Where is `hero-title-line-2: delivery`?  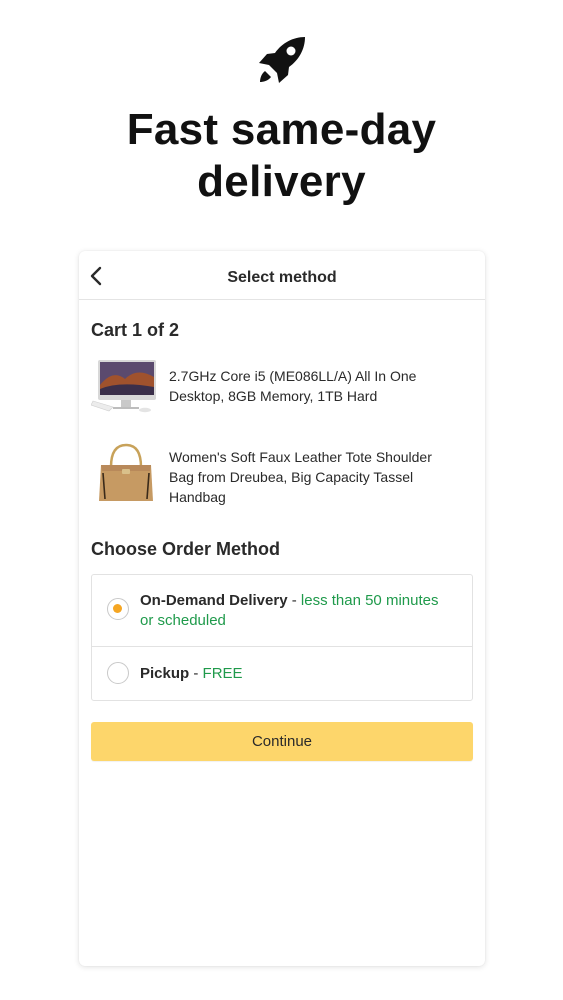 hero-title-line-2: delivery is located at coordinates (281, 181).